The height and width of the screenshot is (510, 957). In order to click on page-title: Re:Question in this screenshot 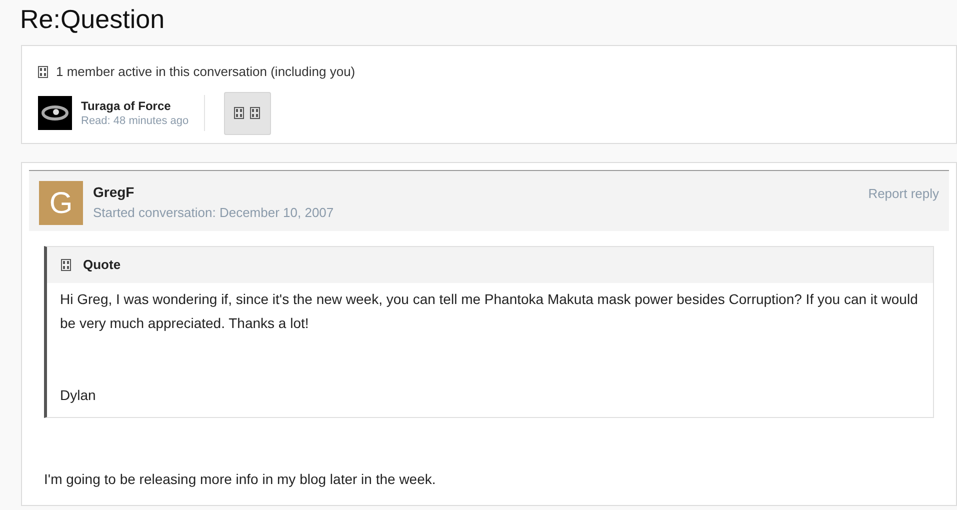, I will do `click(93, 19)`.